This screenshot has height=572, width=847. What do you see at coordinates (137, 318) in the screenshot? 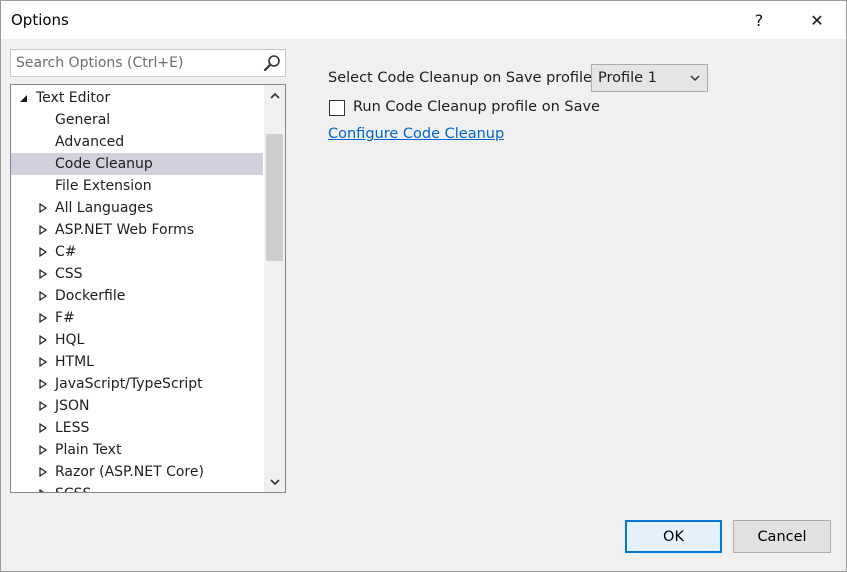
I see `tree-item: F#` at bounding box center [137, 318].